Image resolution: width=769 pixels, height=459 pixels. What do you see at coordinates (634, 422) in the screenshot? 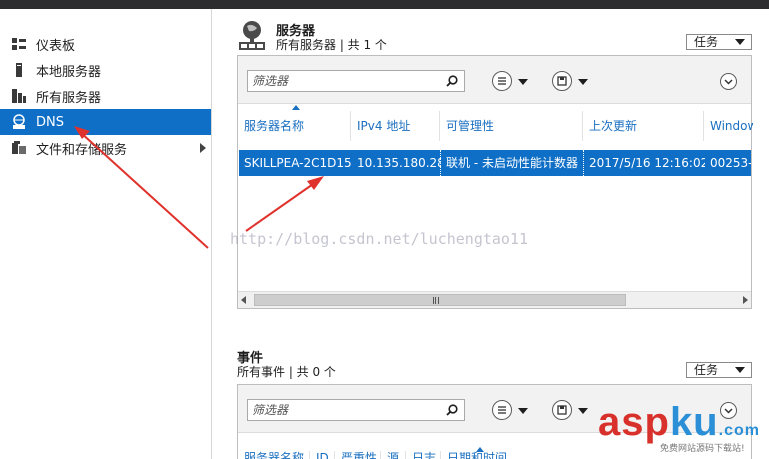
I see `brand-logo-part1: asp` at bounding box center [634, 422].